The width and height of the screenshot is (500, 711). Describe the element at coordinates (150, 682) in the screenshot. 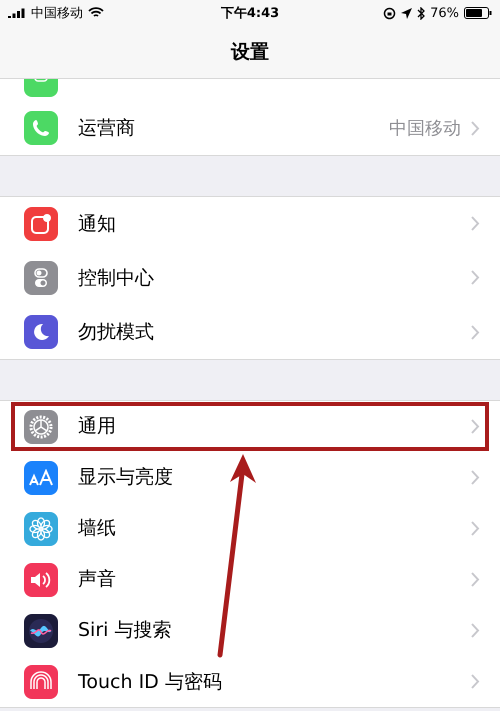

I see `row-label: Touch ID 与密码` at that location.